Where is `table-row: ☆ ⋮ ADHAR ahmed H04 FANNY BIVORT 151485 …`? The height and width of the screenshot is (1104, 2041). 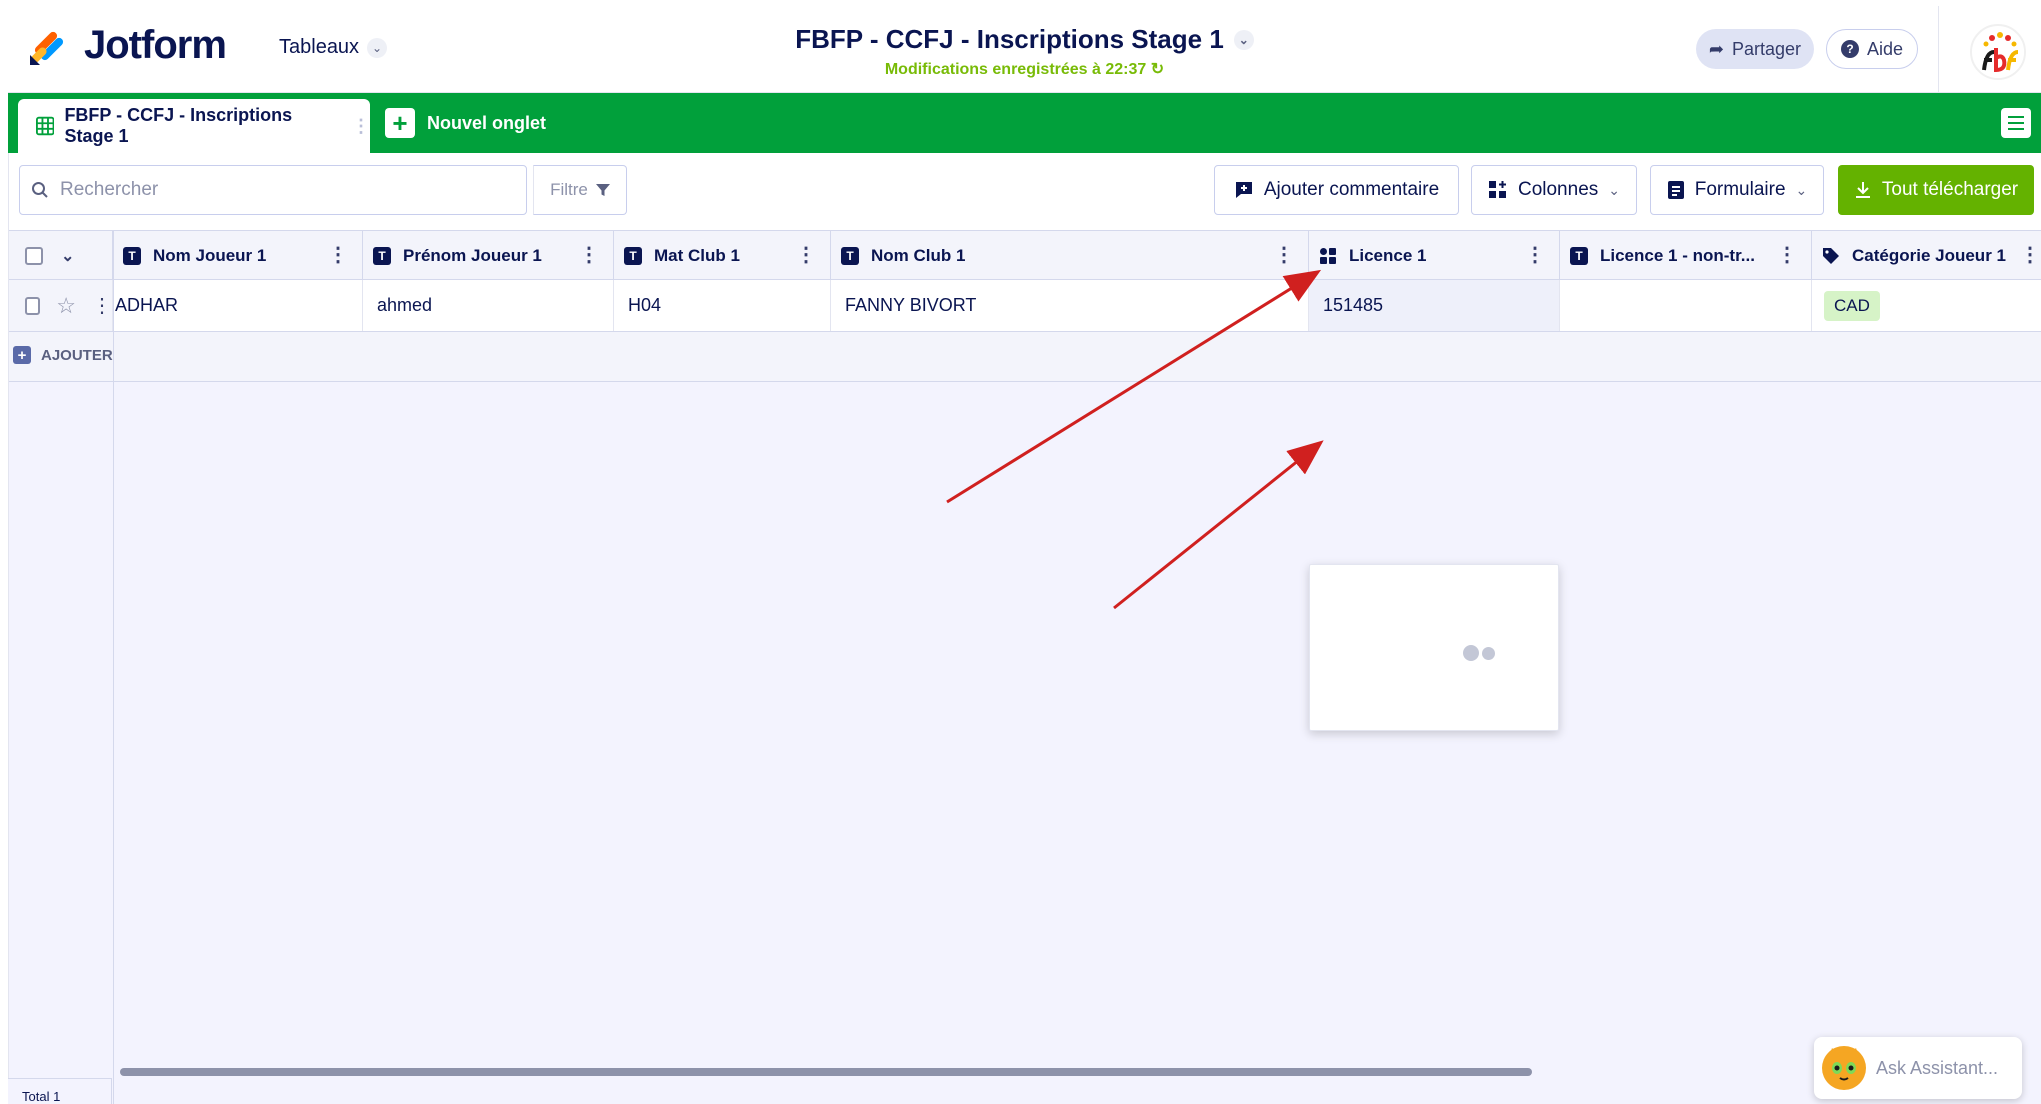
table-row: ☆ ⋮ ADHAR ahmed H04 FANNY BIVORT 151485 … is located at coordinates (1025, 306).